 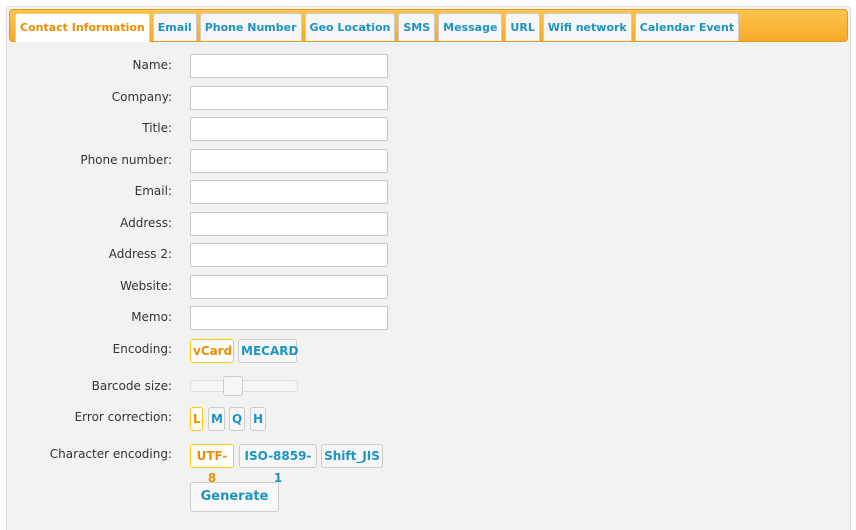 I want to click on tab-geo-location: Geo Location, so click(x=350, y=27).